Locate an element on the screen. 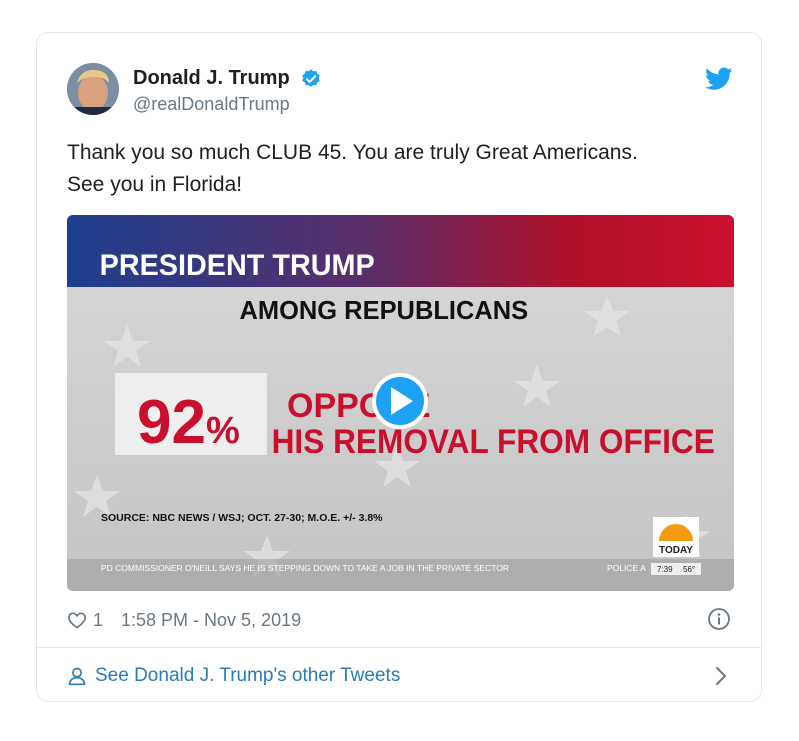  percent-number: 92 is located at coordinates (171, 422).